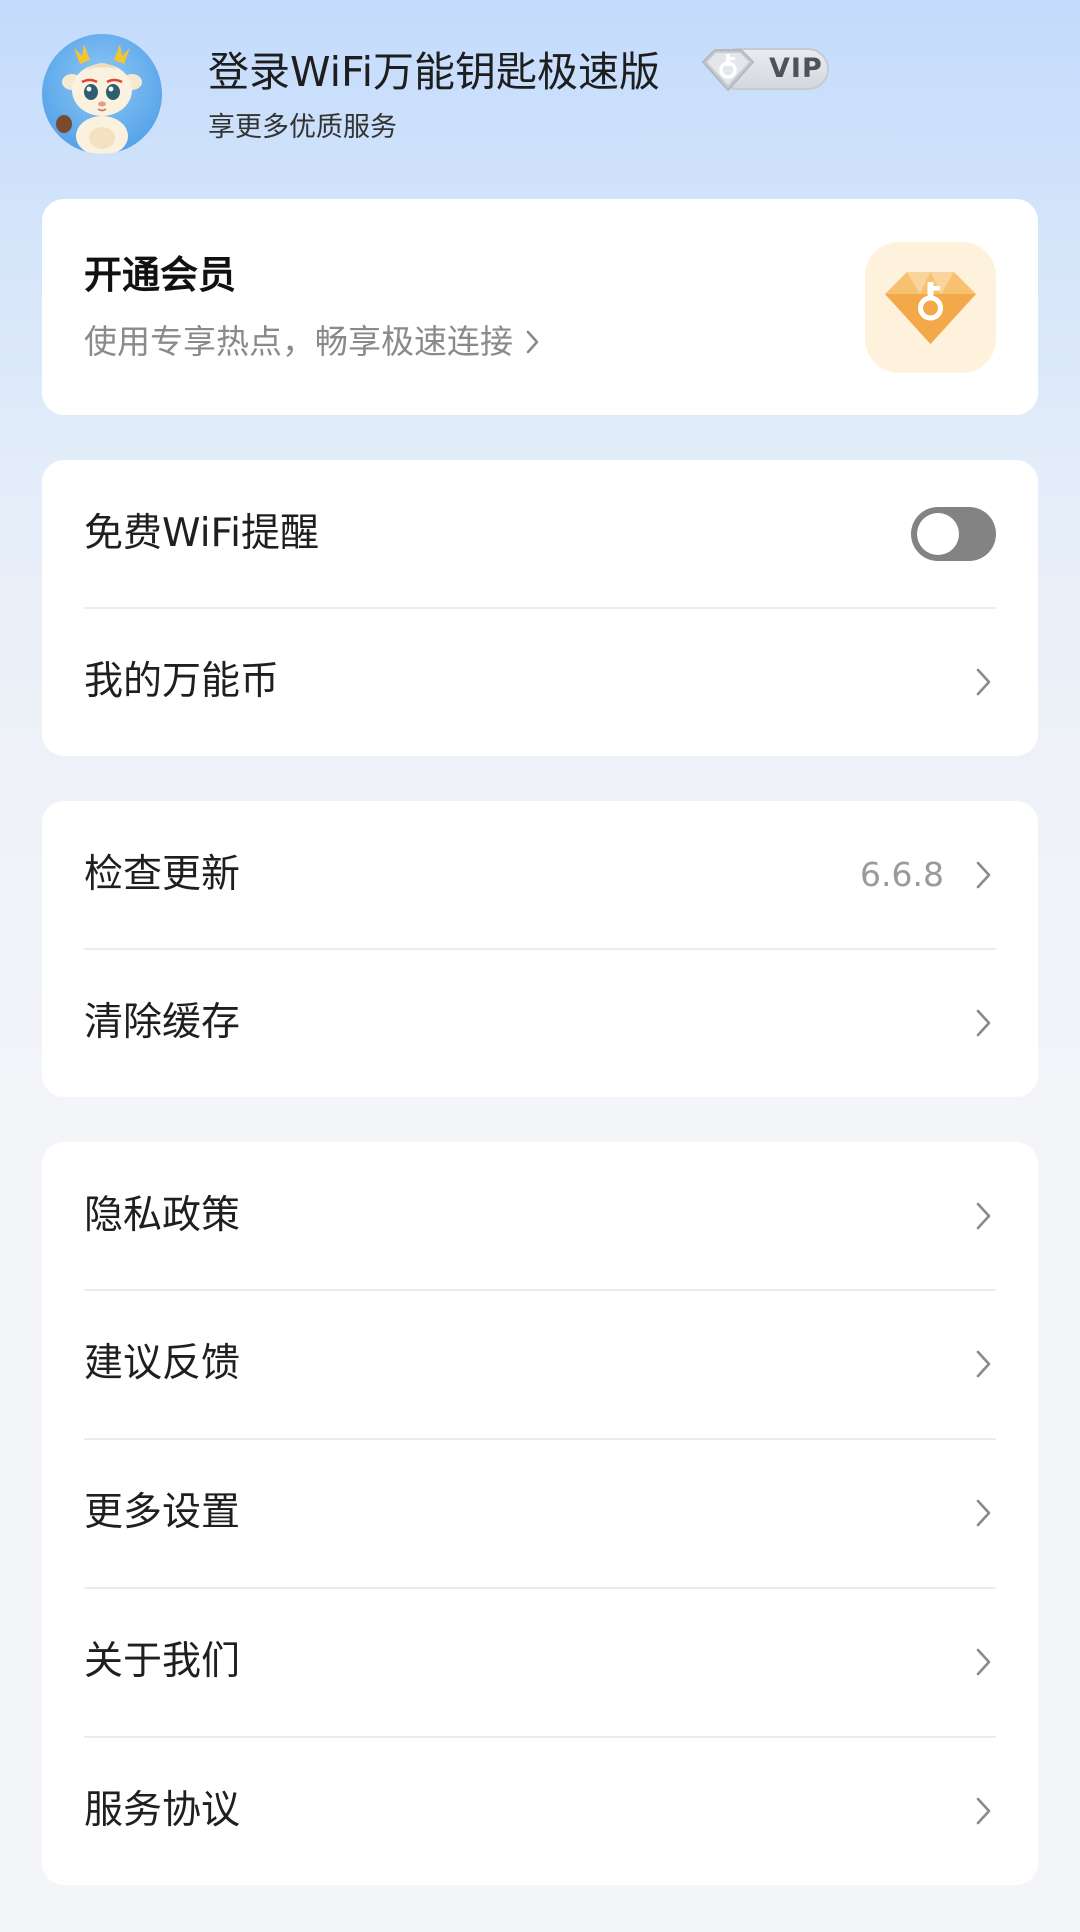 The width and height of the screenshot is (1080, 1932). What do you see at coordinates (201, 533) in the screenshot?
I see `free-wifi-reminder-label: 免费WiFi提醒` at bounding box center [201, 533].